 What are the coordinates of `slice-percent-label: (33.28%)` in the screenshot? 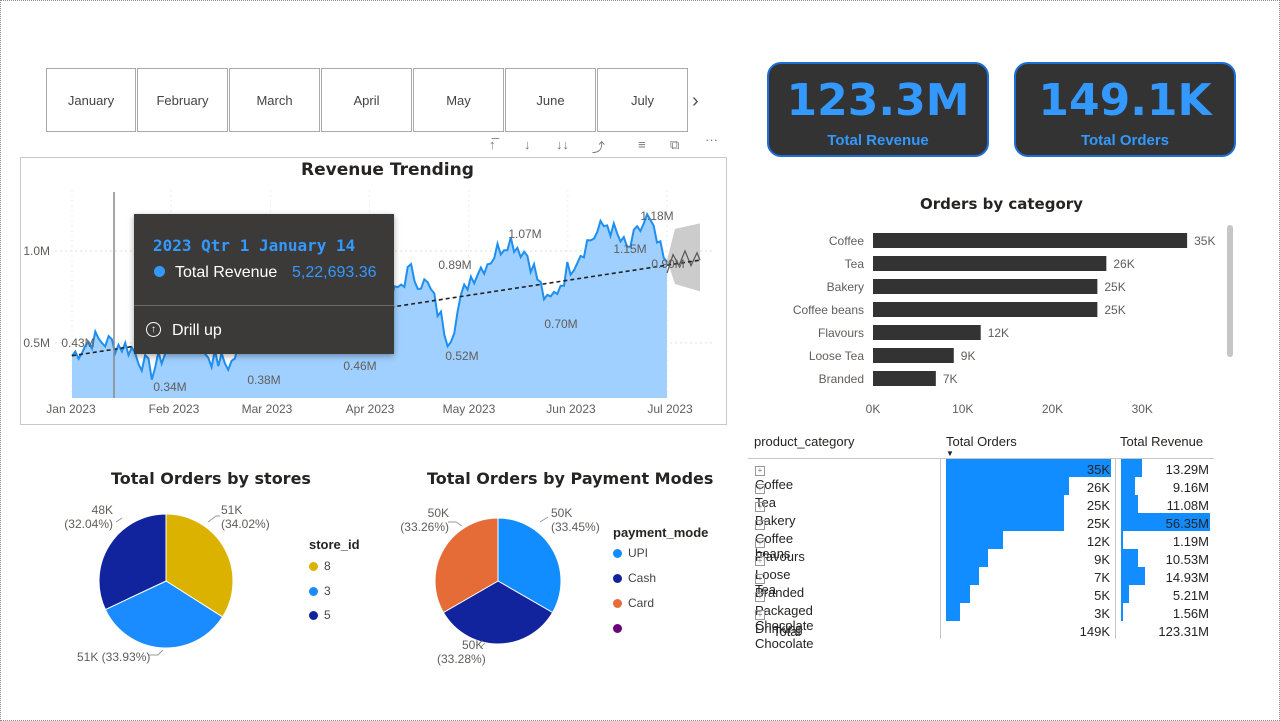 It's located at (461, 659).